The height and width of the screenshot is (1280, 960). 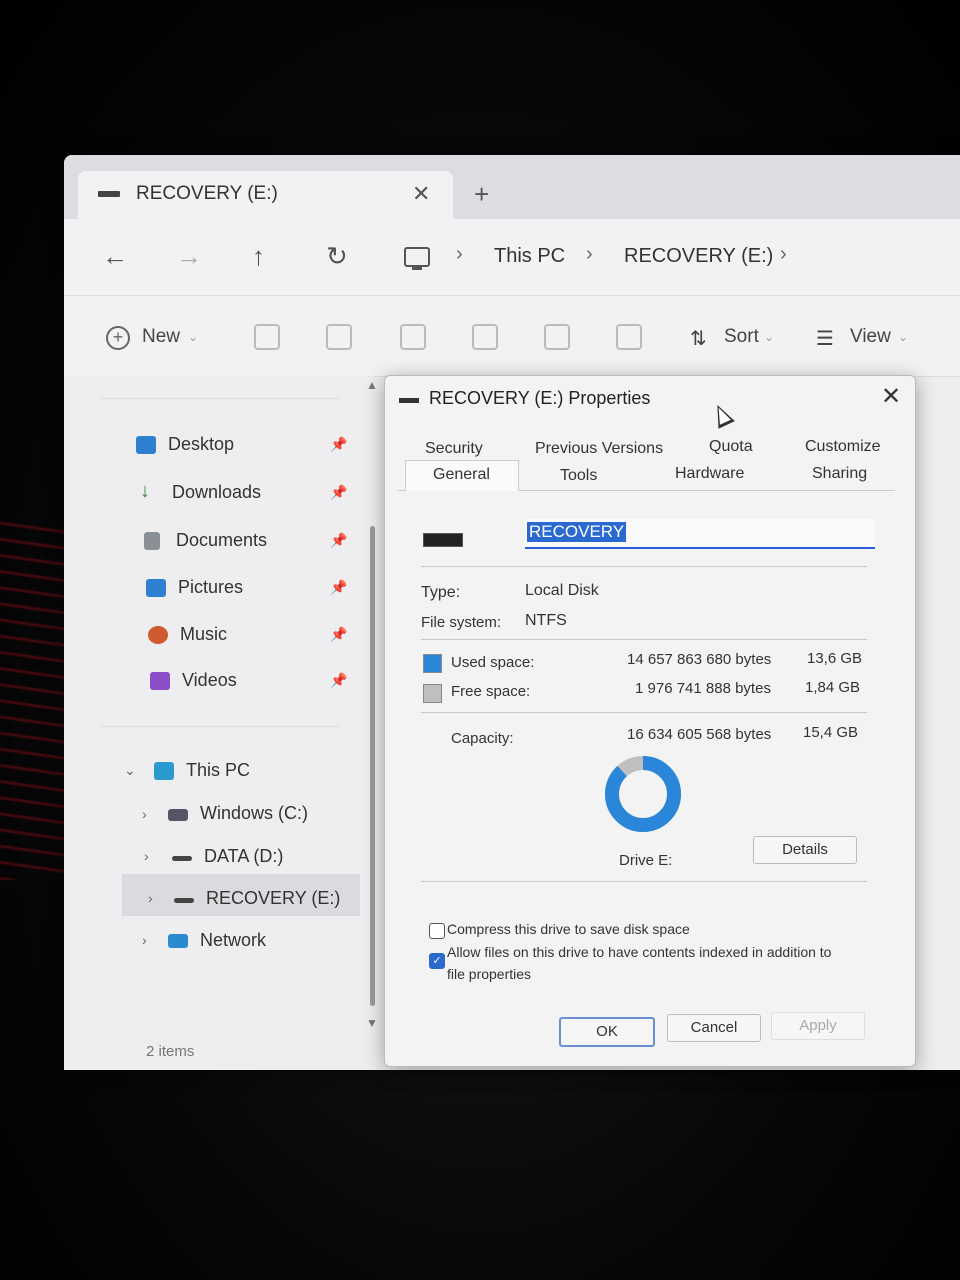 What do you see at coordinates (161, 337) in the screenshot?
I see `new-button: New` at bounding box center [161, 337].